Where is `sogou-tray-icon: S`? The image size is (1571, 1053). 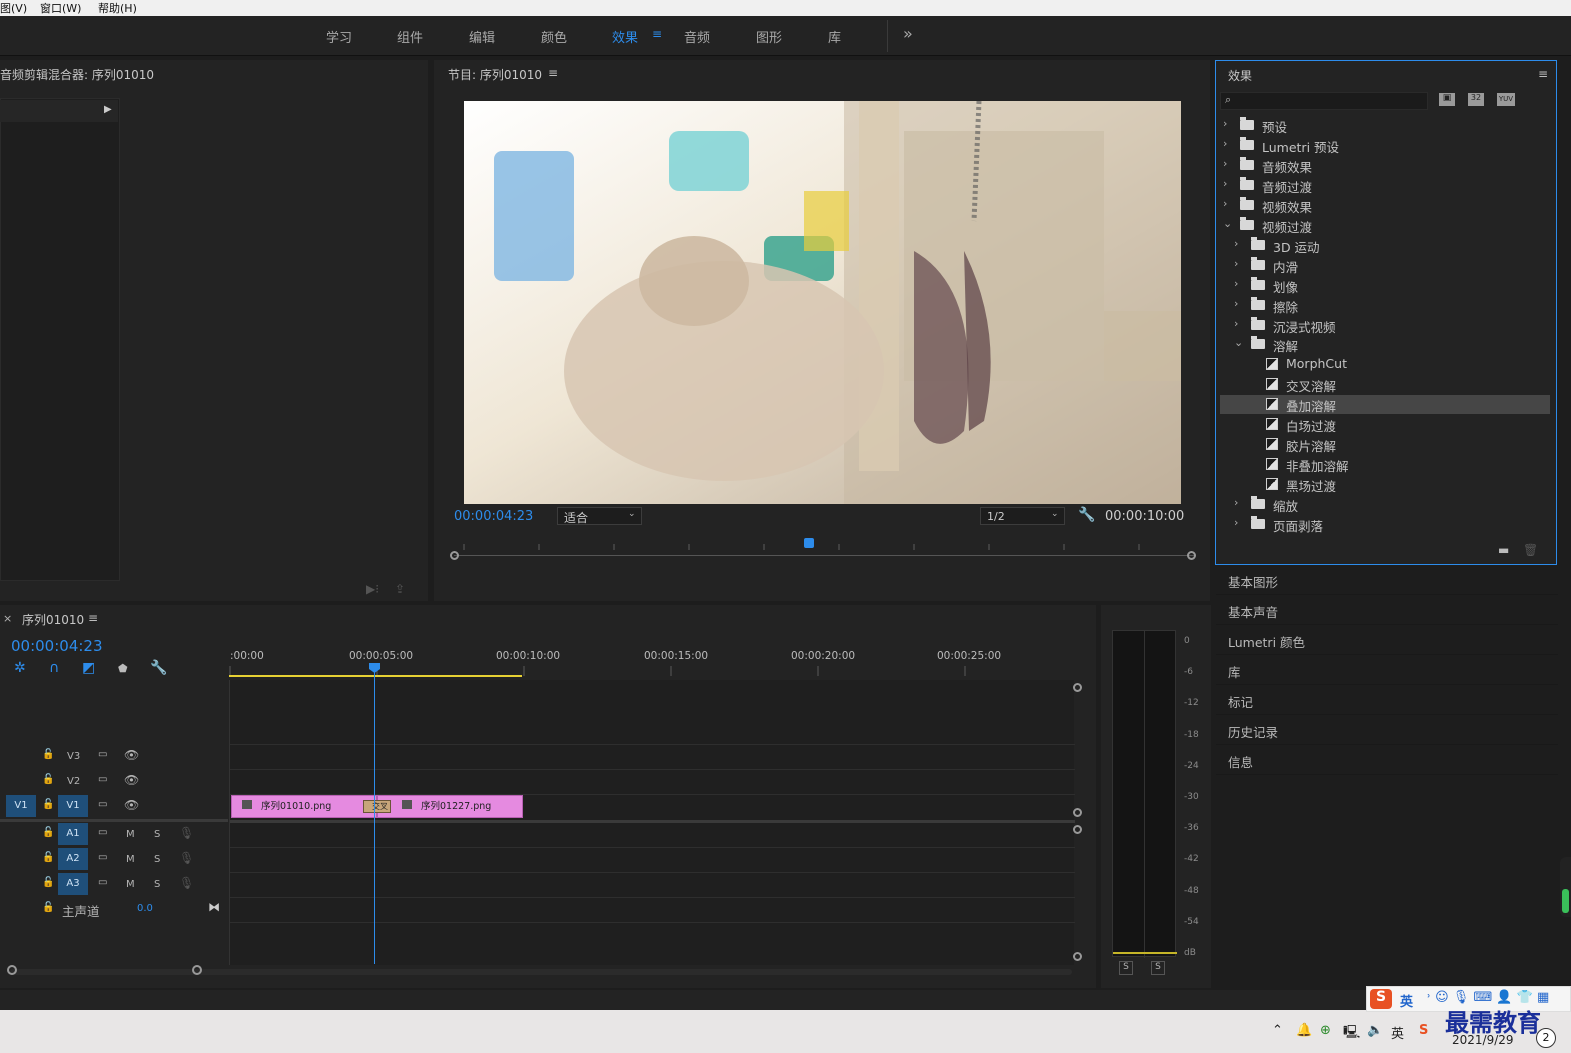 sogou-tray-icon: S is located at coordinates (1423, 1030).